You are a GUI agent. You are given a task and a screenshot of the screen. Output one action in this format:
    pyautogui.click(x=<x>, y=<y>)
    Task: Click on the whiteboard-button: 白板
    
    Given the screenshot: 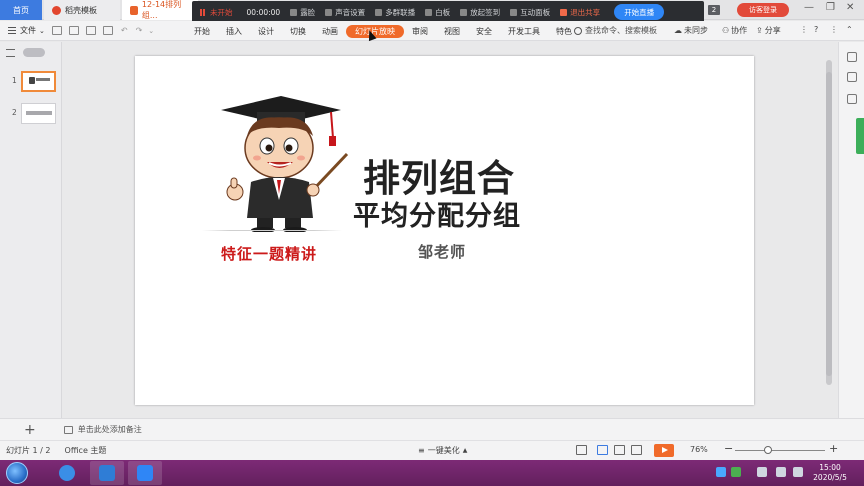 What is the action you would take?
    pyautogui.click(x=437, y=12)
    